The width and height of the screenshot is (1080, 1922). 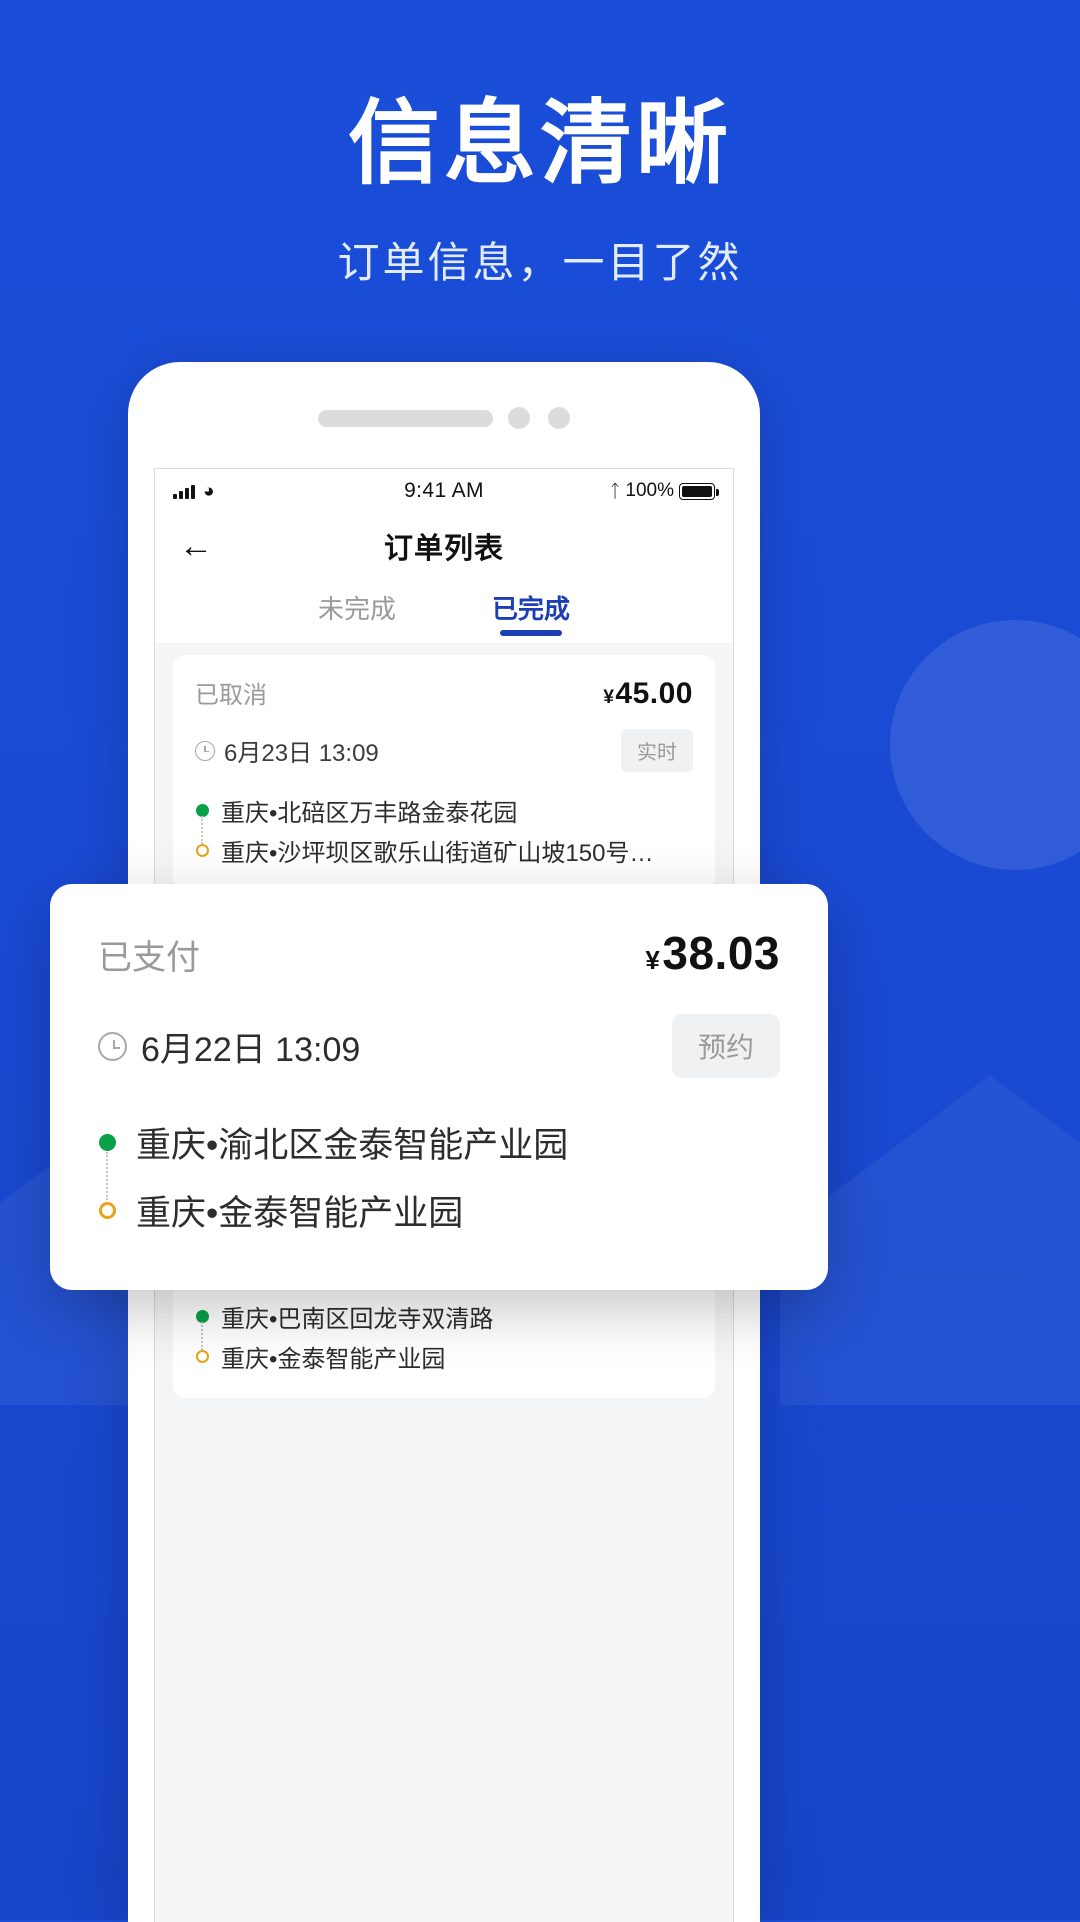 What do you see at coordinates (649, 490) in the screenshot?
I see `battery-percent-label: 100%` at bounding box center [649, 490].